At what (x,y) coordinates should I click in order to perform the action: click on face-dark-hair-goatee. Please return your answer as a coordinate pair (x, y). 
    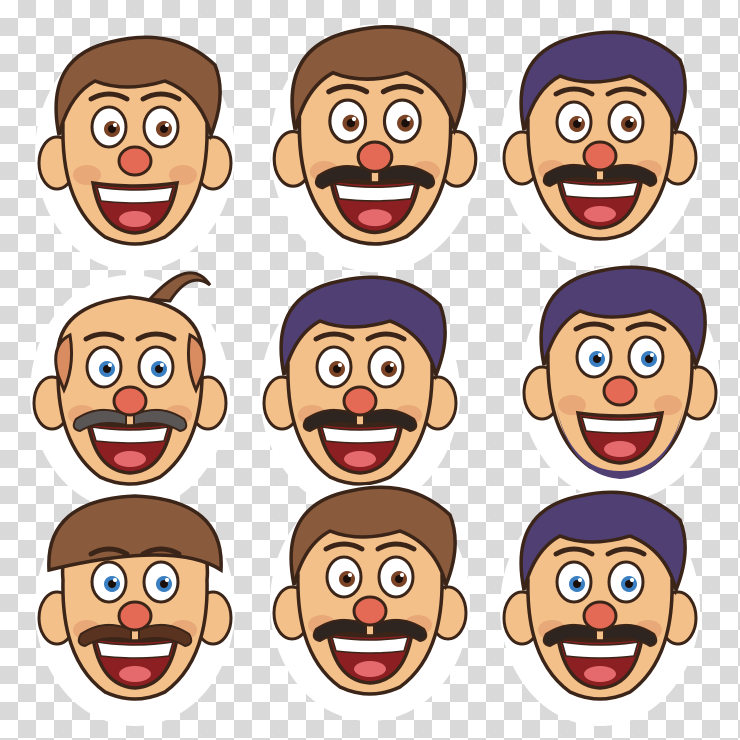
    Looking at the image, I should click on (360, 393).